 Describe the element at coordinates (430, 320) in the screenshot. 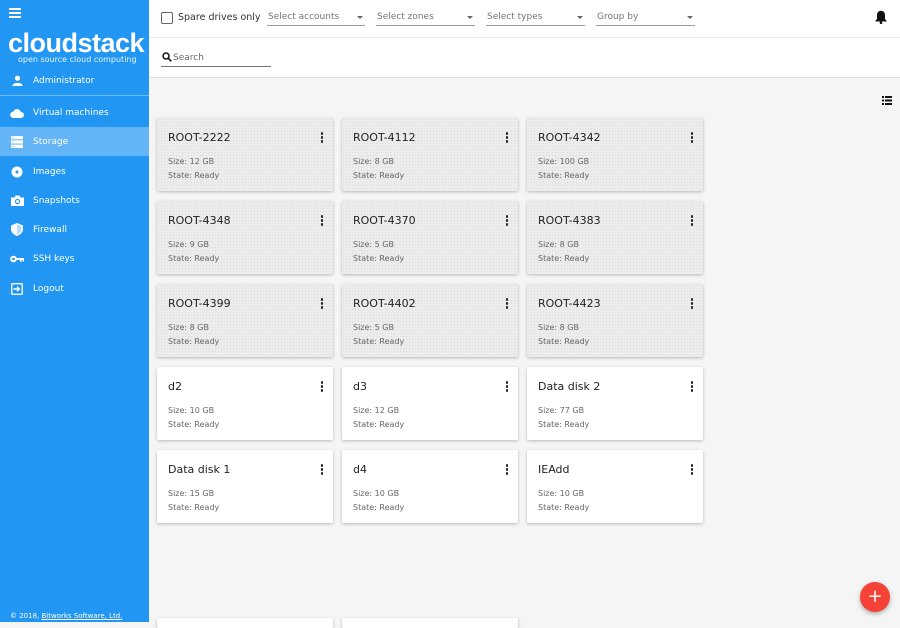

I see `volume-card: ROOT-4402 Size: 5 GB State: Ready` at that location.